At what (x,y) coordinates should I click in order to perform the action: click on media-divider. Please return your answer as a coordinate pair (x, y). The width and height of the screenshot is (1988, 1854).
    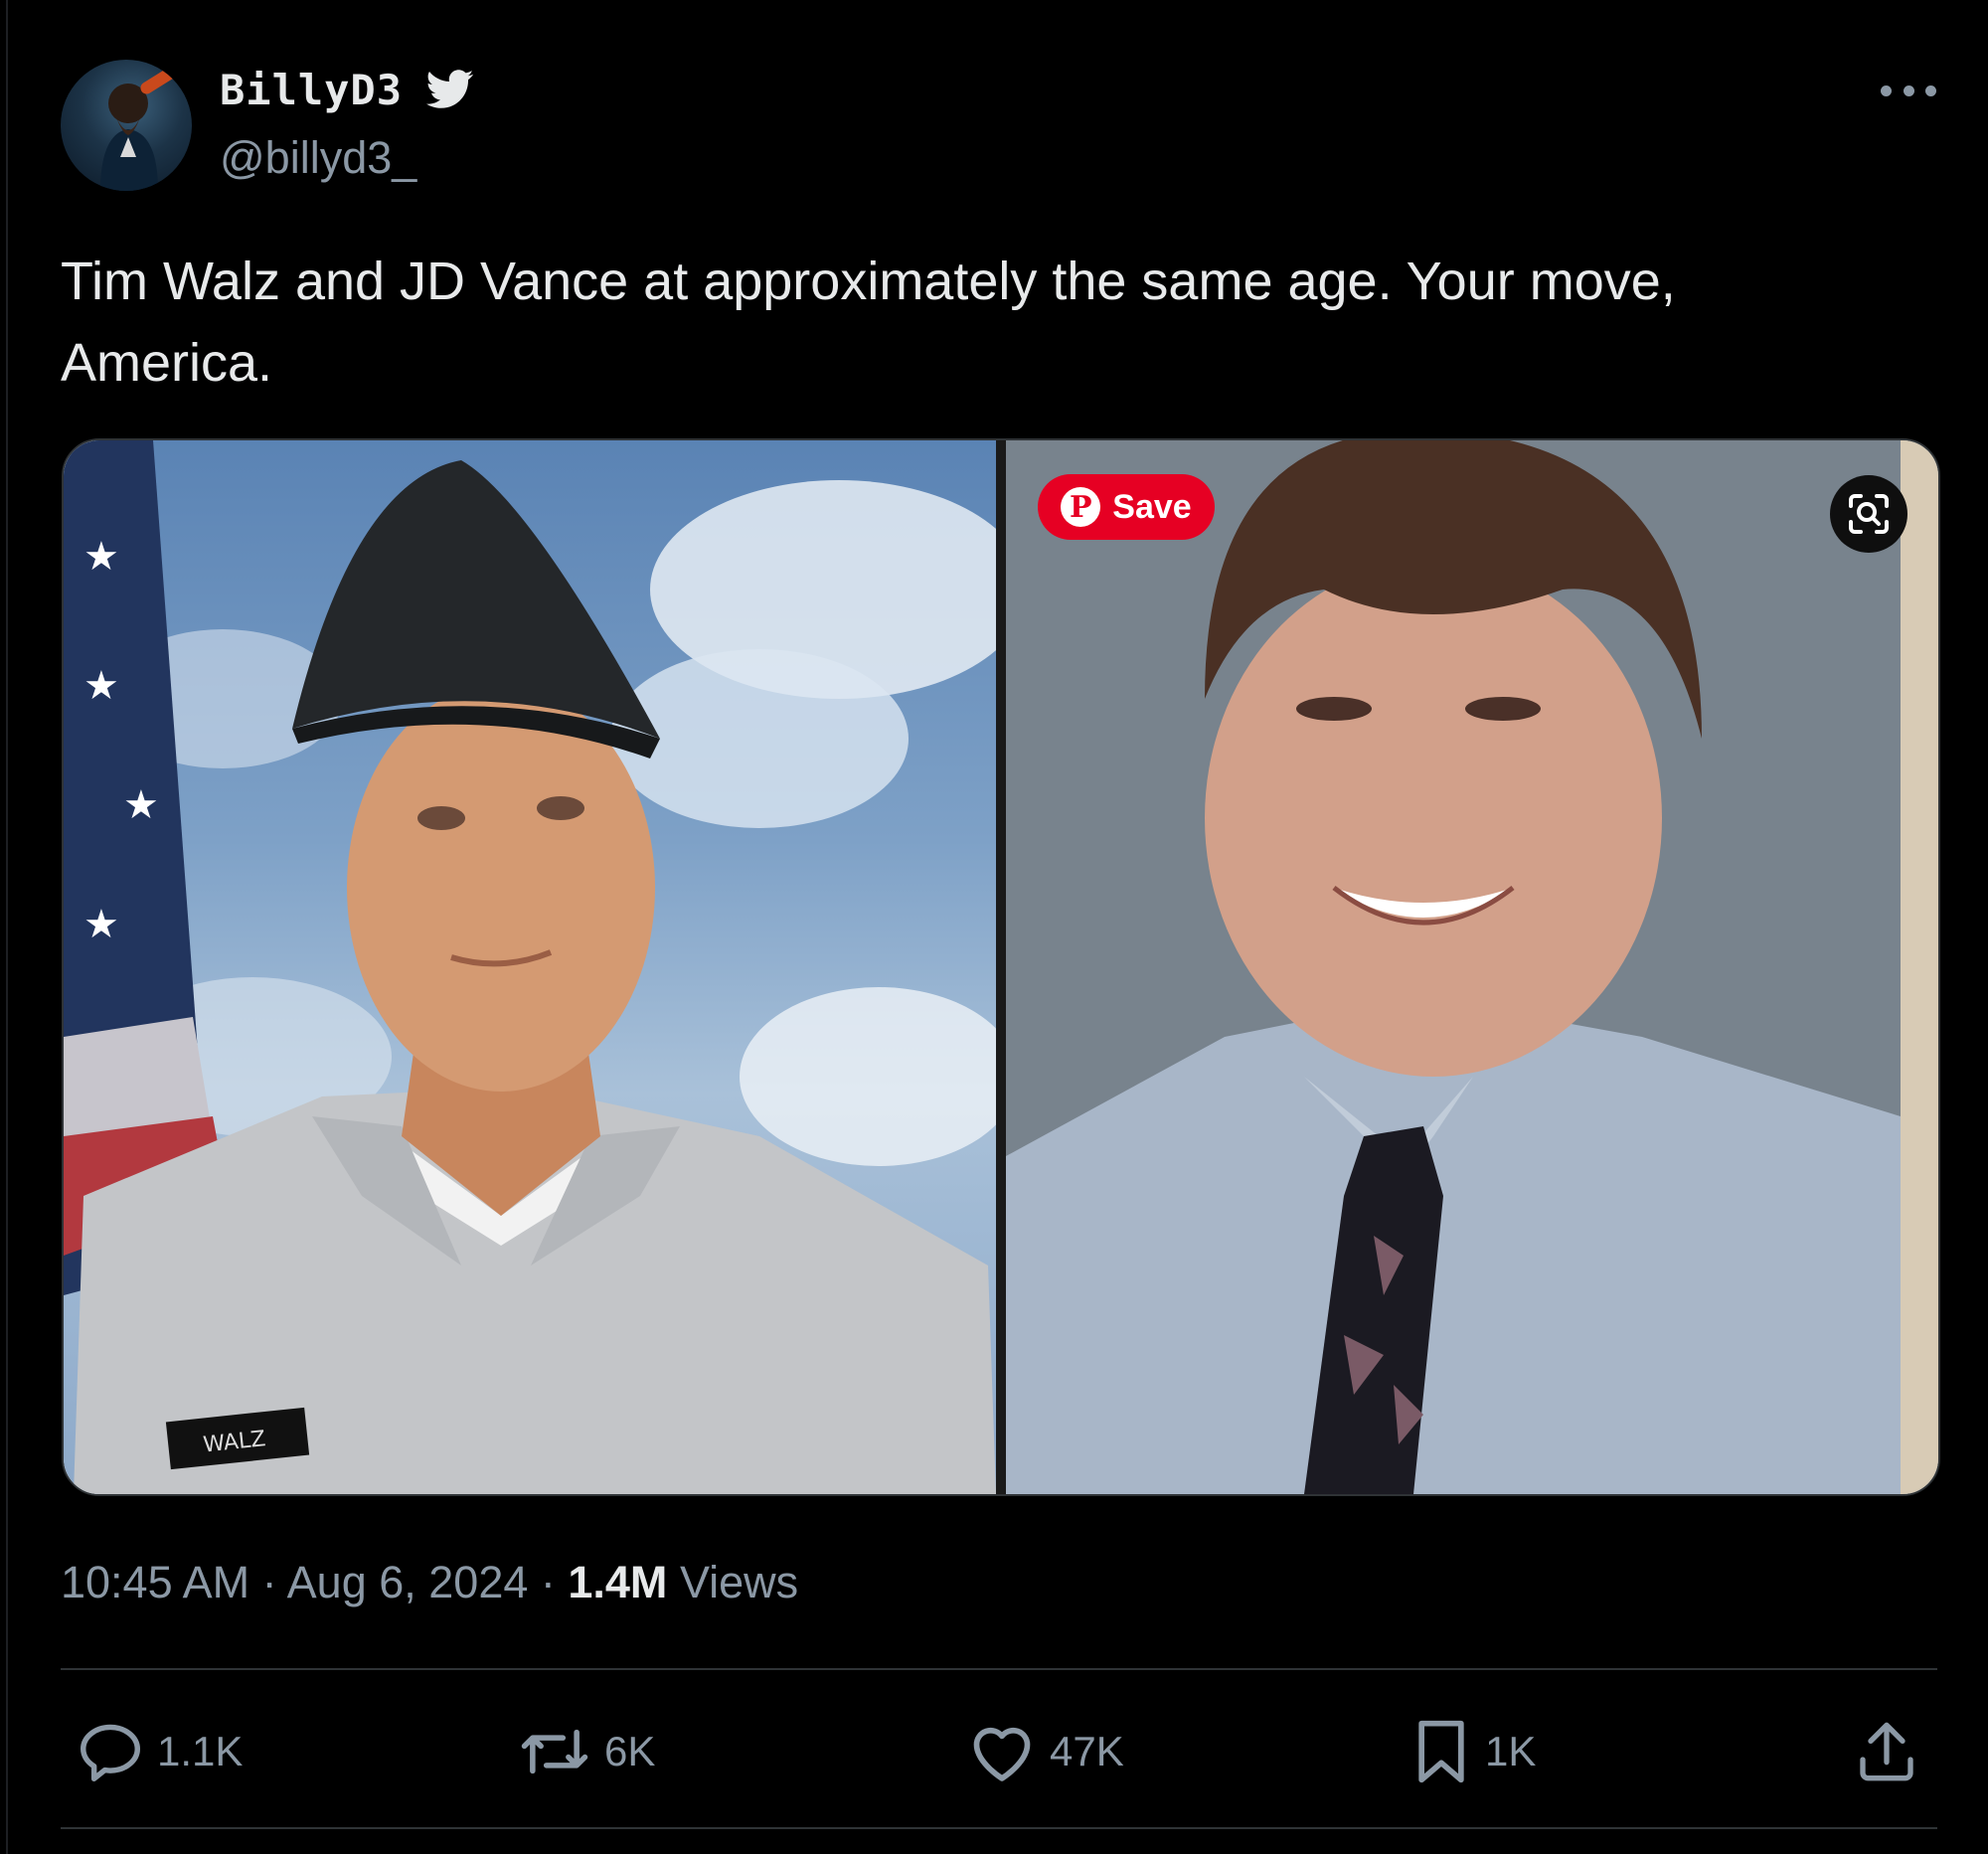
    Looking at the image, I should click on (1001, 967).